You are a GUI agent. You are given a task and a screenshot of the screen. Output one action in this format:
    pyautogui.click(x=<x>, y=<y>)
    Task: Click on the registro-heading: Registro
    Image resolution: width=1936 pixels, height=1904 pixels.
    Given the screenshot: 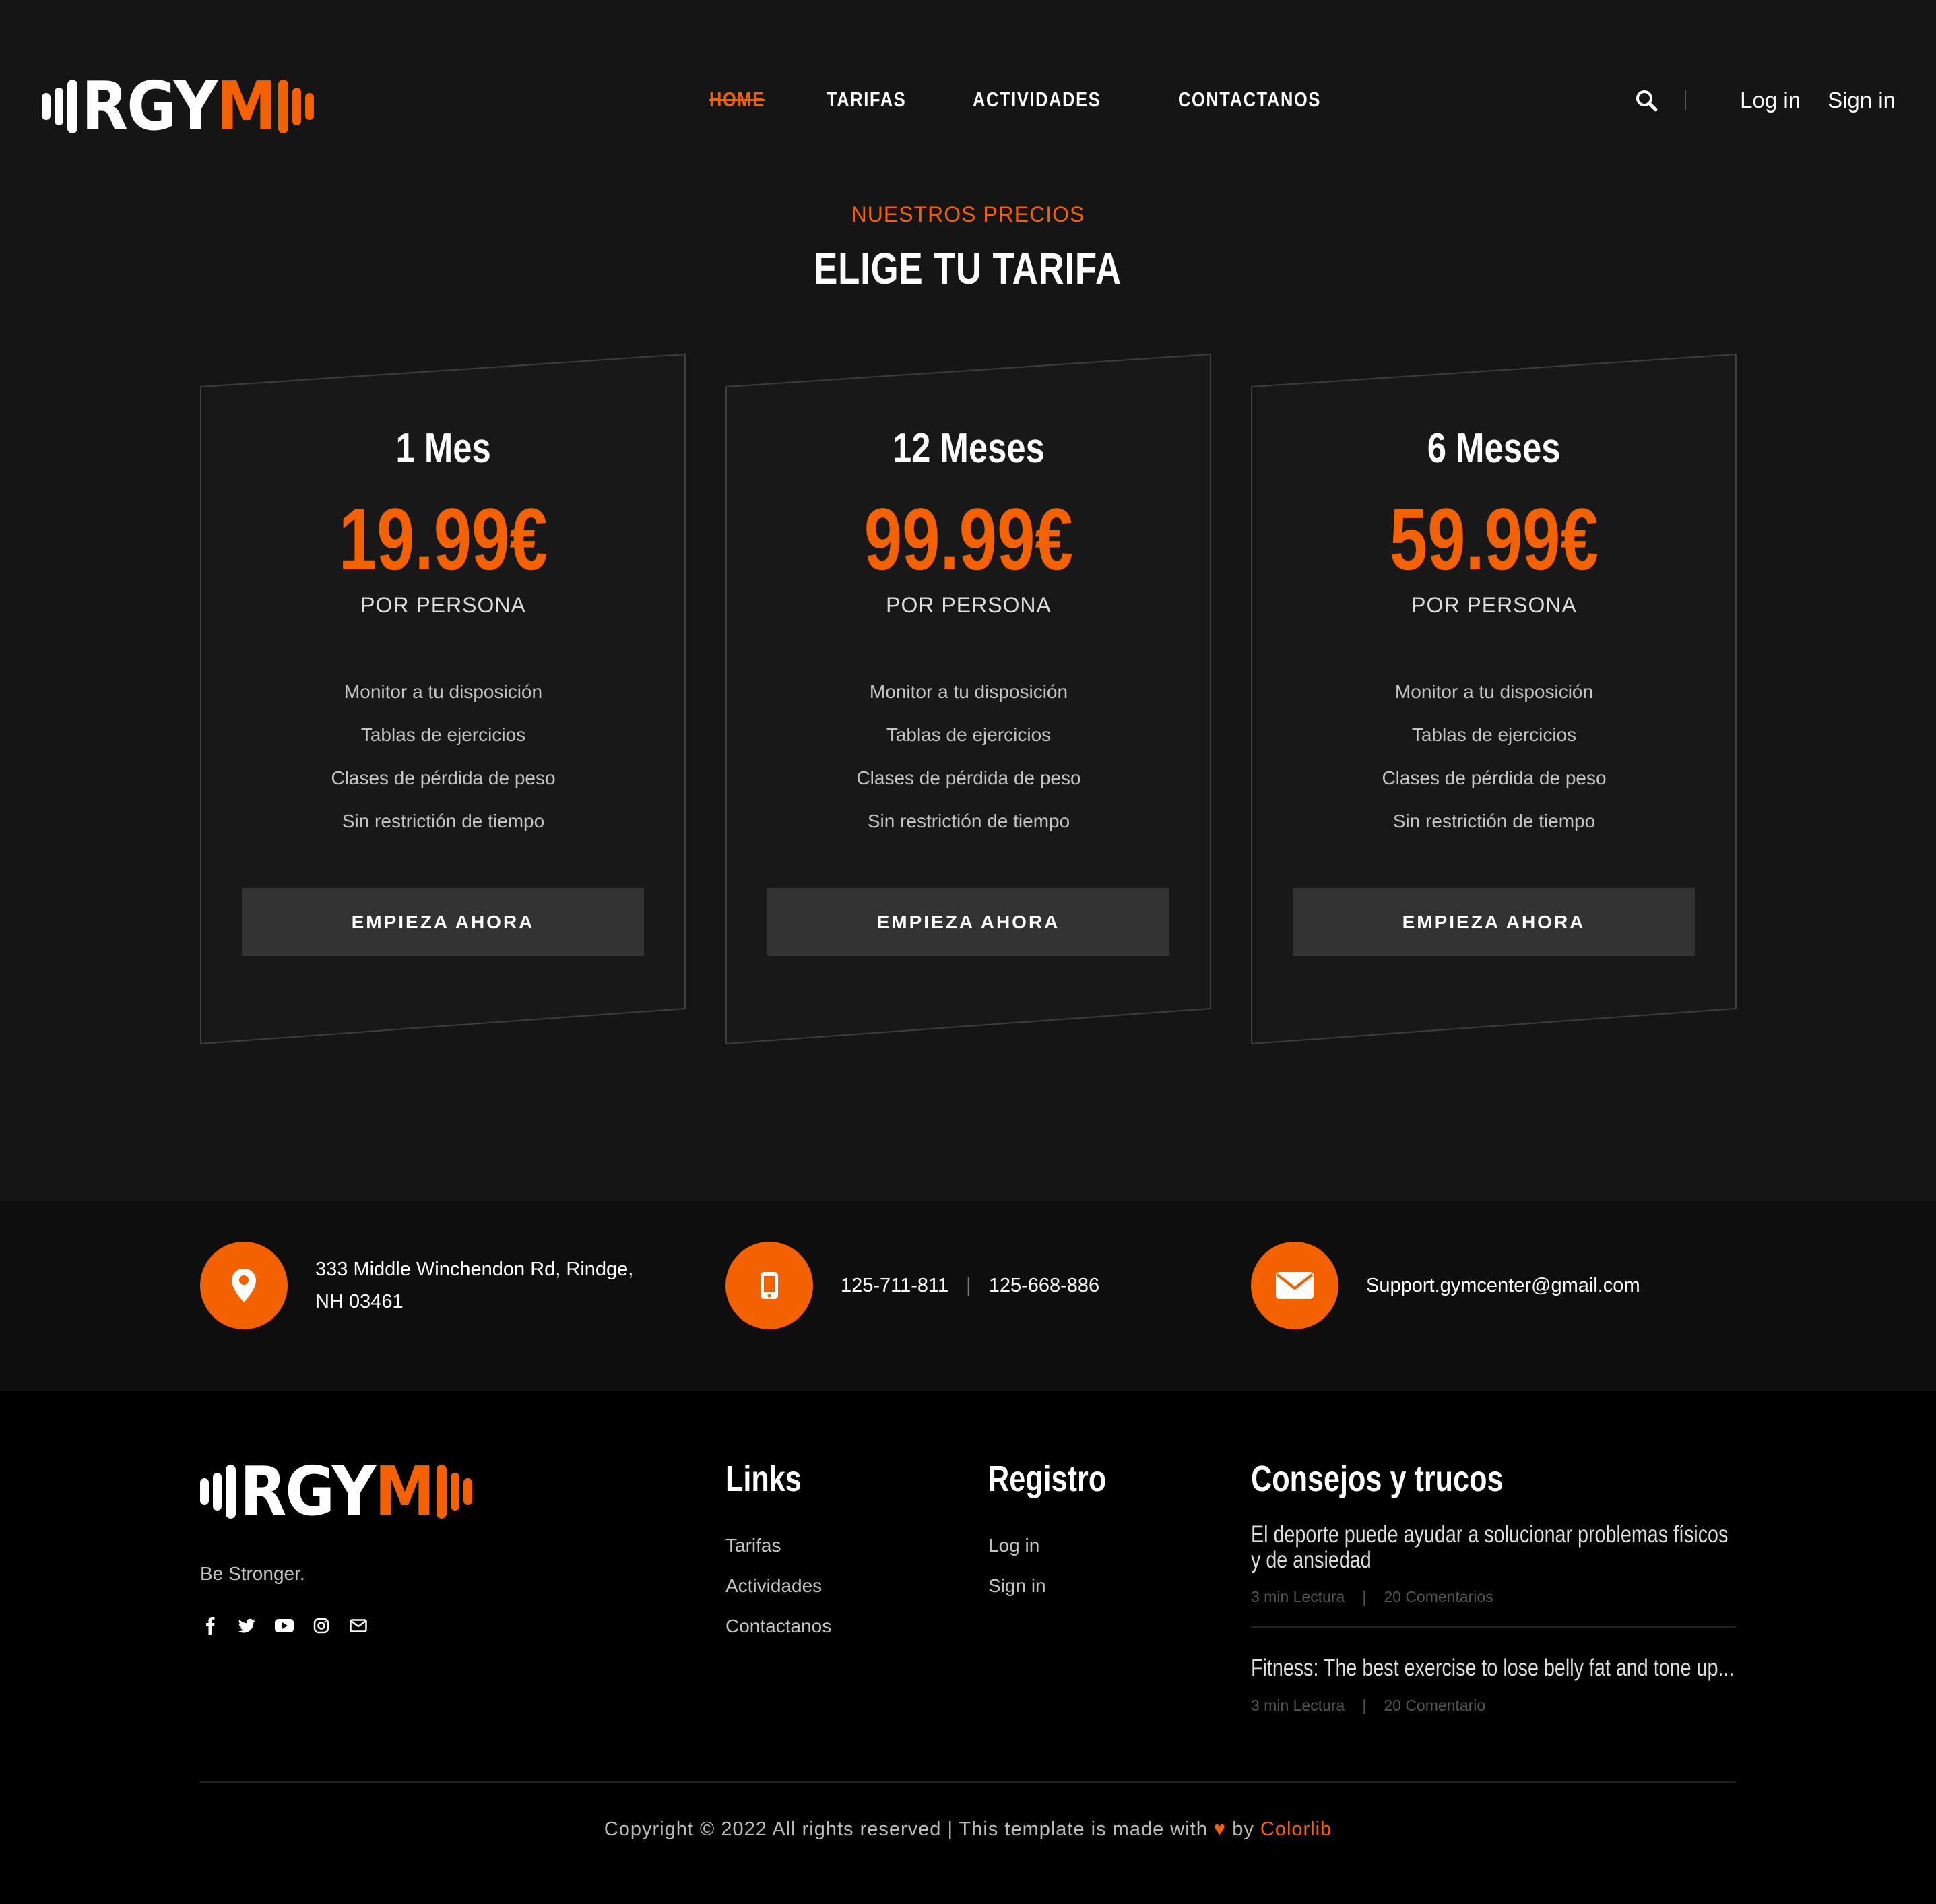 What is the action you would take?
    pyautogui.click(x=1047, y=1479)
    